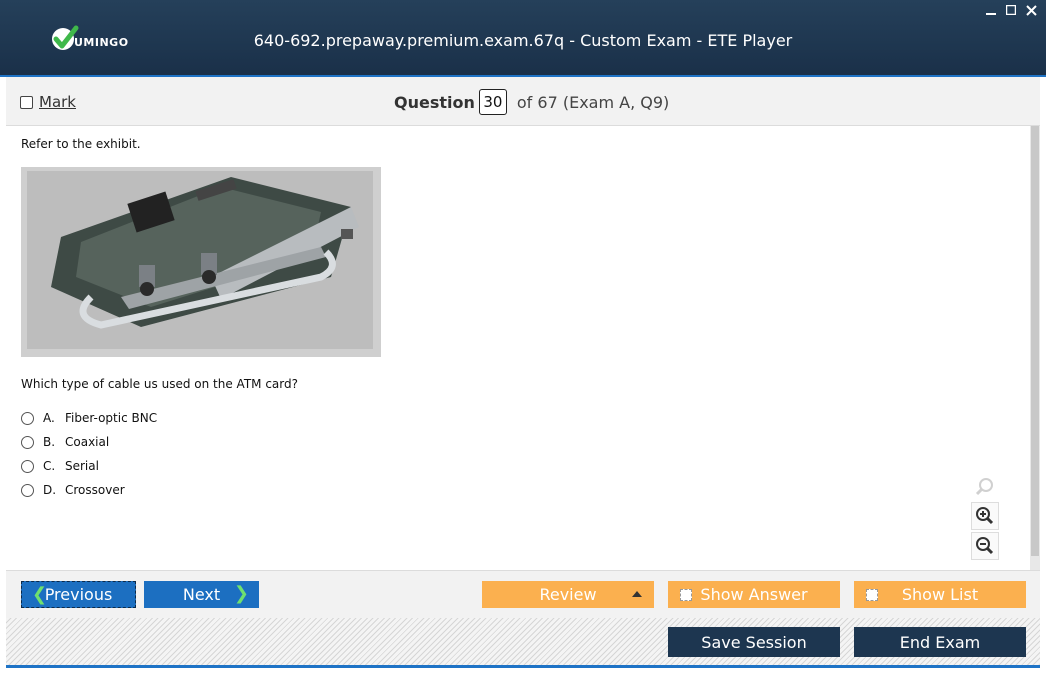 Image resolution: width=1046 pixels, height=673 pixels. I want to click on save-session-button: Save Session, so click(754, 642).